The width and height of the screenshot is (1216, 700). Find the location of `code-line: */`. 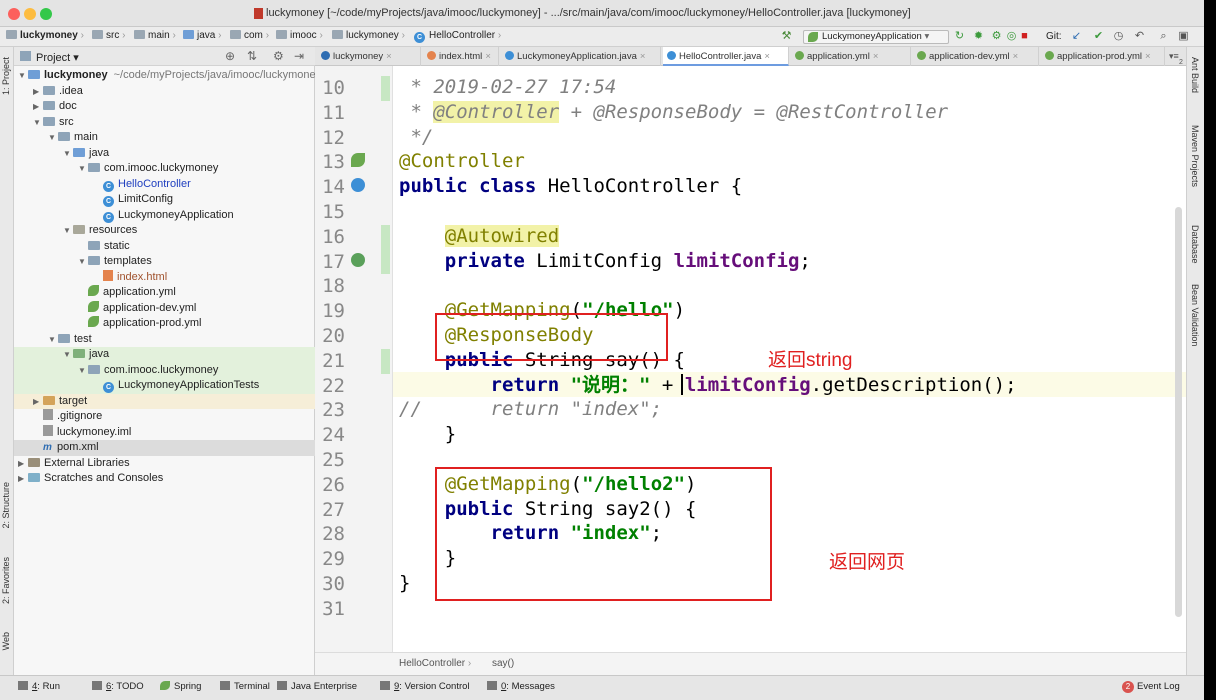

code-line: */ is located at coordinates (416, 137).